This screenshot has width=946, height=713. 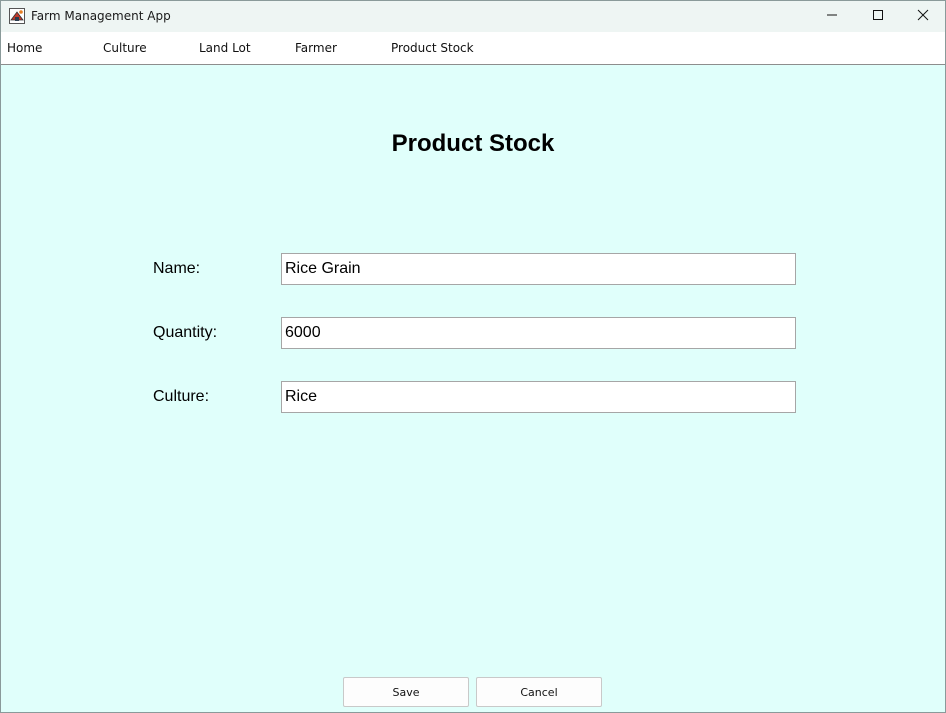 What do you see at coordinates (432, 48) in the screenshot?
I see `menu-item-product-stock: Product Stock` at bounding box center [432, 48].